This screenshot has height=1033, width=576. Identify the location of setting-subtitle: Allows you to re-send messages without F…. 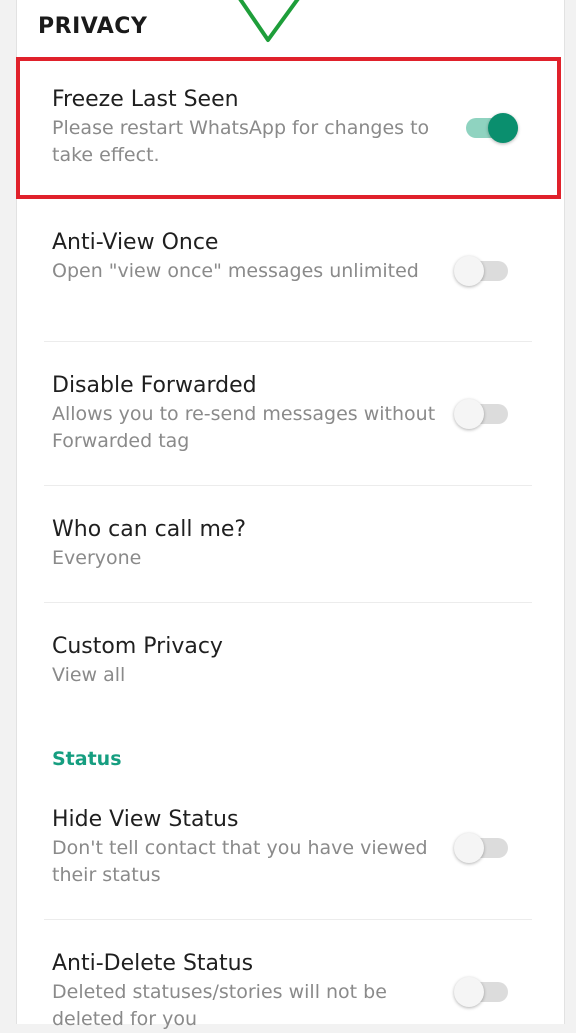
(244, 427).